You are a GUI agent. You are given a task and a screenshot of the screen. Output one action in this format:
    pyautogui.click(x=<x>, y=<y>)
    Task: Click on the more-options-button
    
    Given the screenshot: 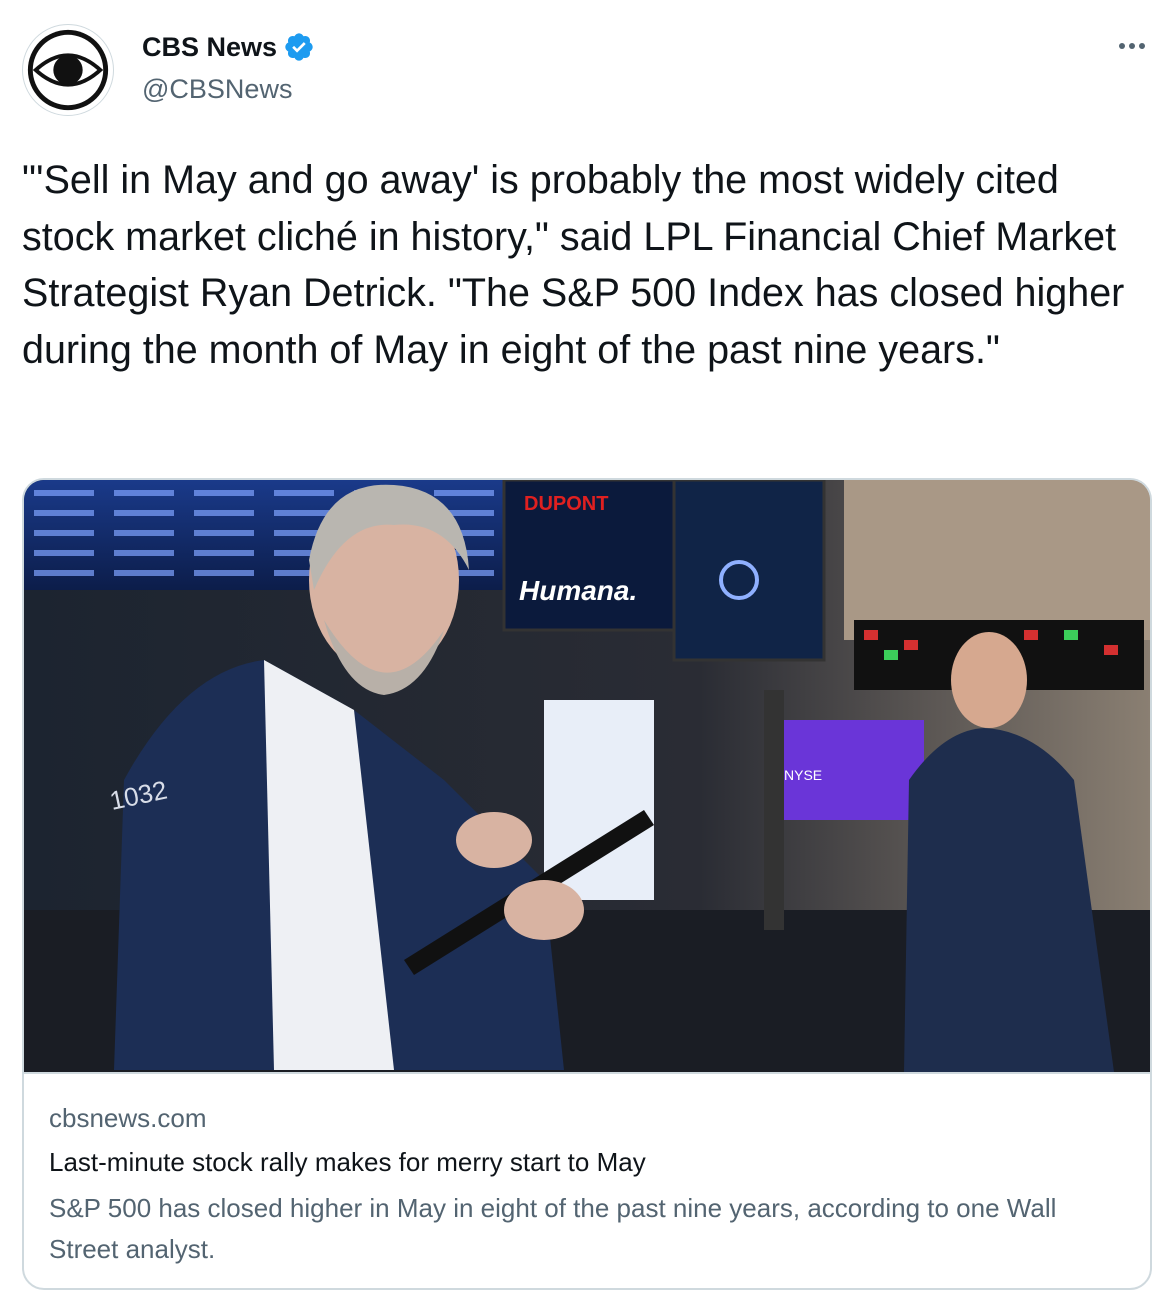 What is the action you would take?
    pyautogui.click(x=1132, y=46)
    